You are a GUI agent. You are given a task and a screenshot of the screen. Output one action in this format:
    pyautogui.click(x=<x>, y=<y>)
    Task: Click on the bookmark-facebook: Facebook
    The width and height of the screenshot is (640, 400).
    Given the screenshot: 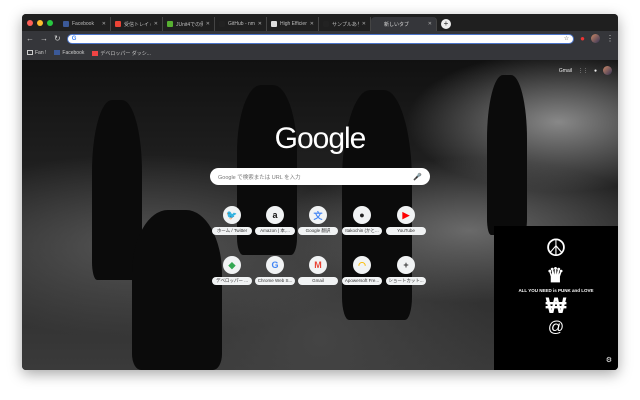 What is the action you would take?
    pyautogui.click(x=69, y=53)
    